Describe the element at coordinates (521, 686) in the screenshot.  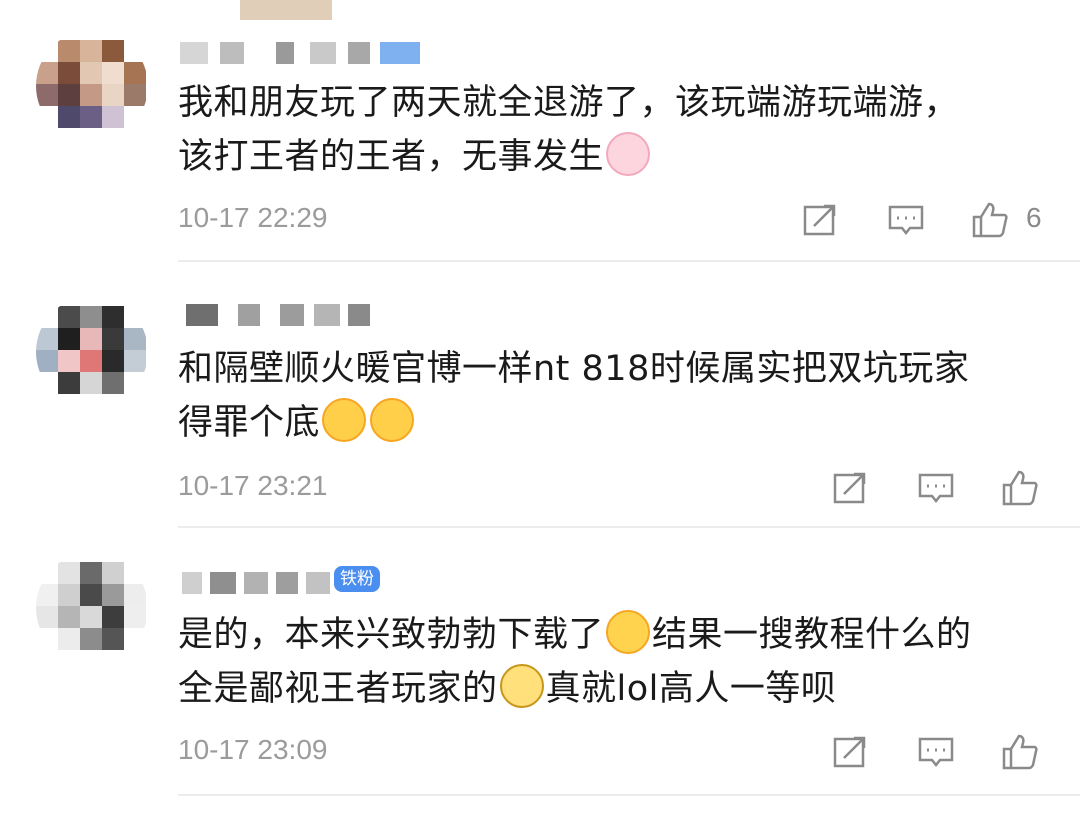
I see `glasses-emoji-icon` at that location.